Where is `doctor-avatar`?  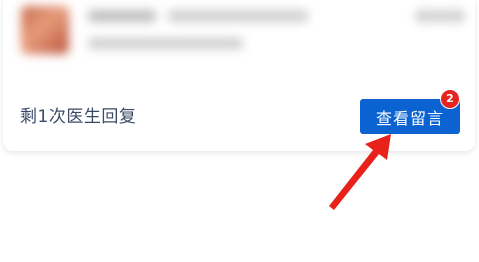 doctor-avatar is located at coordinates (45, 30).